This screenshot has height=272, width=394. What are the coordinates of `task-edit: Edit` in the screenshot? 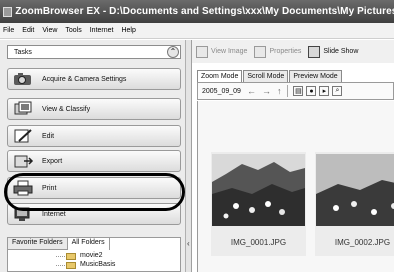 It's located at (94, 136).